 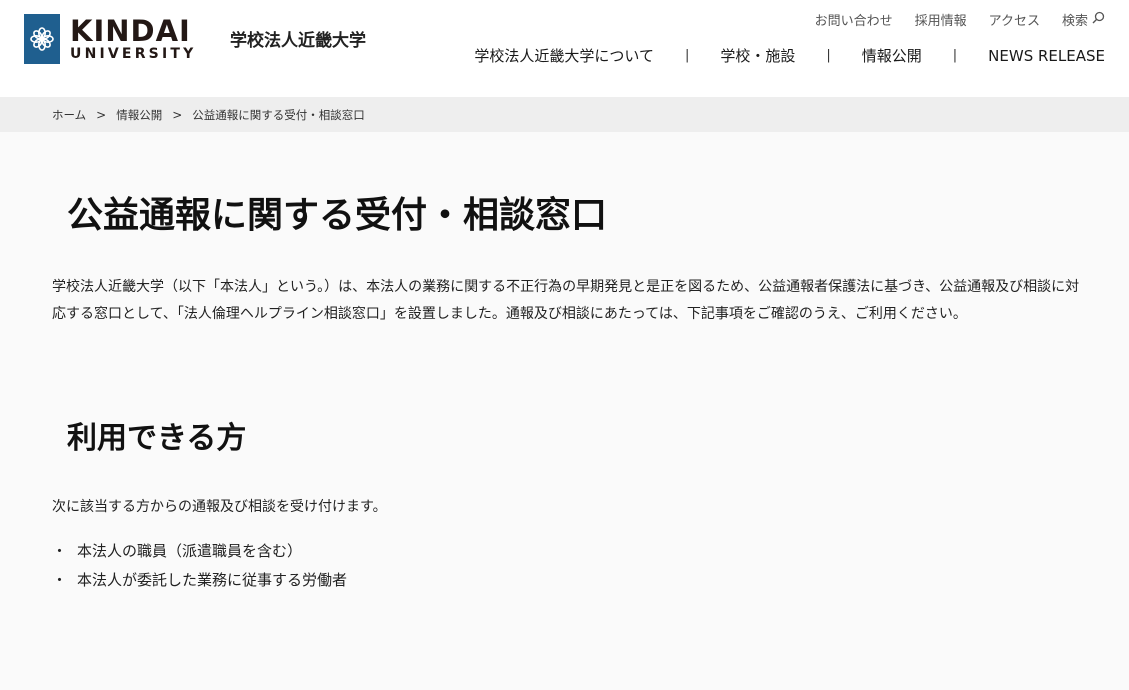 I want to click on flower-logo-icon, so click(x=42, y=39).